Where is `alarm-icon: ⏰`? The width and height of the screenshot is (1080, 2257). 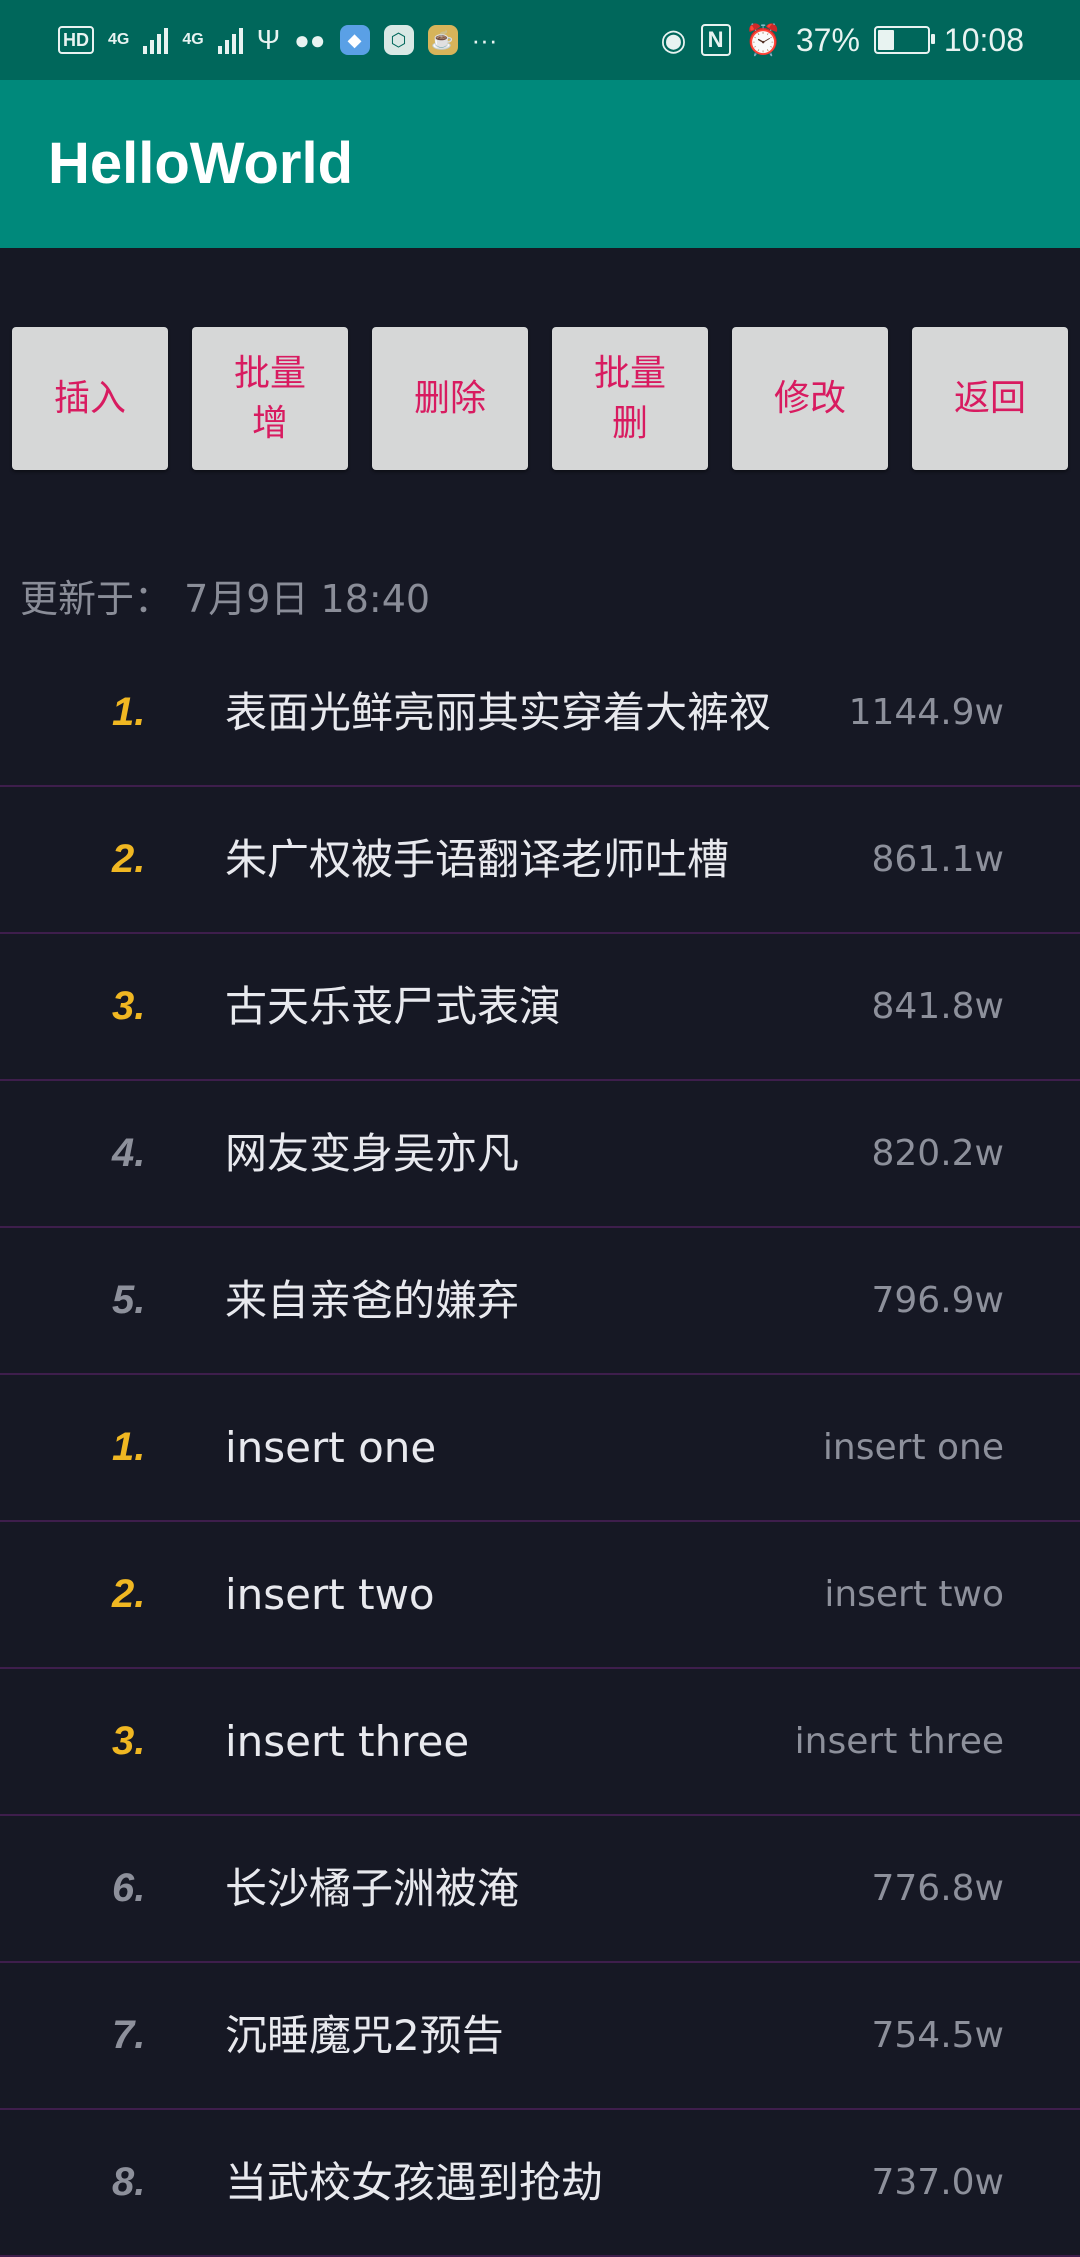 alarm-icon: ⏰ is located at coordinates (763, 40).